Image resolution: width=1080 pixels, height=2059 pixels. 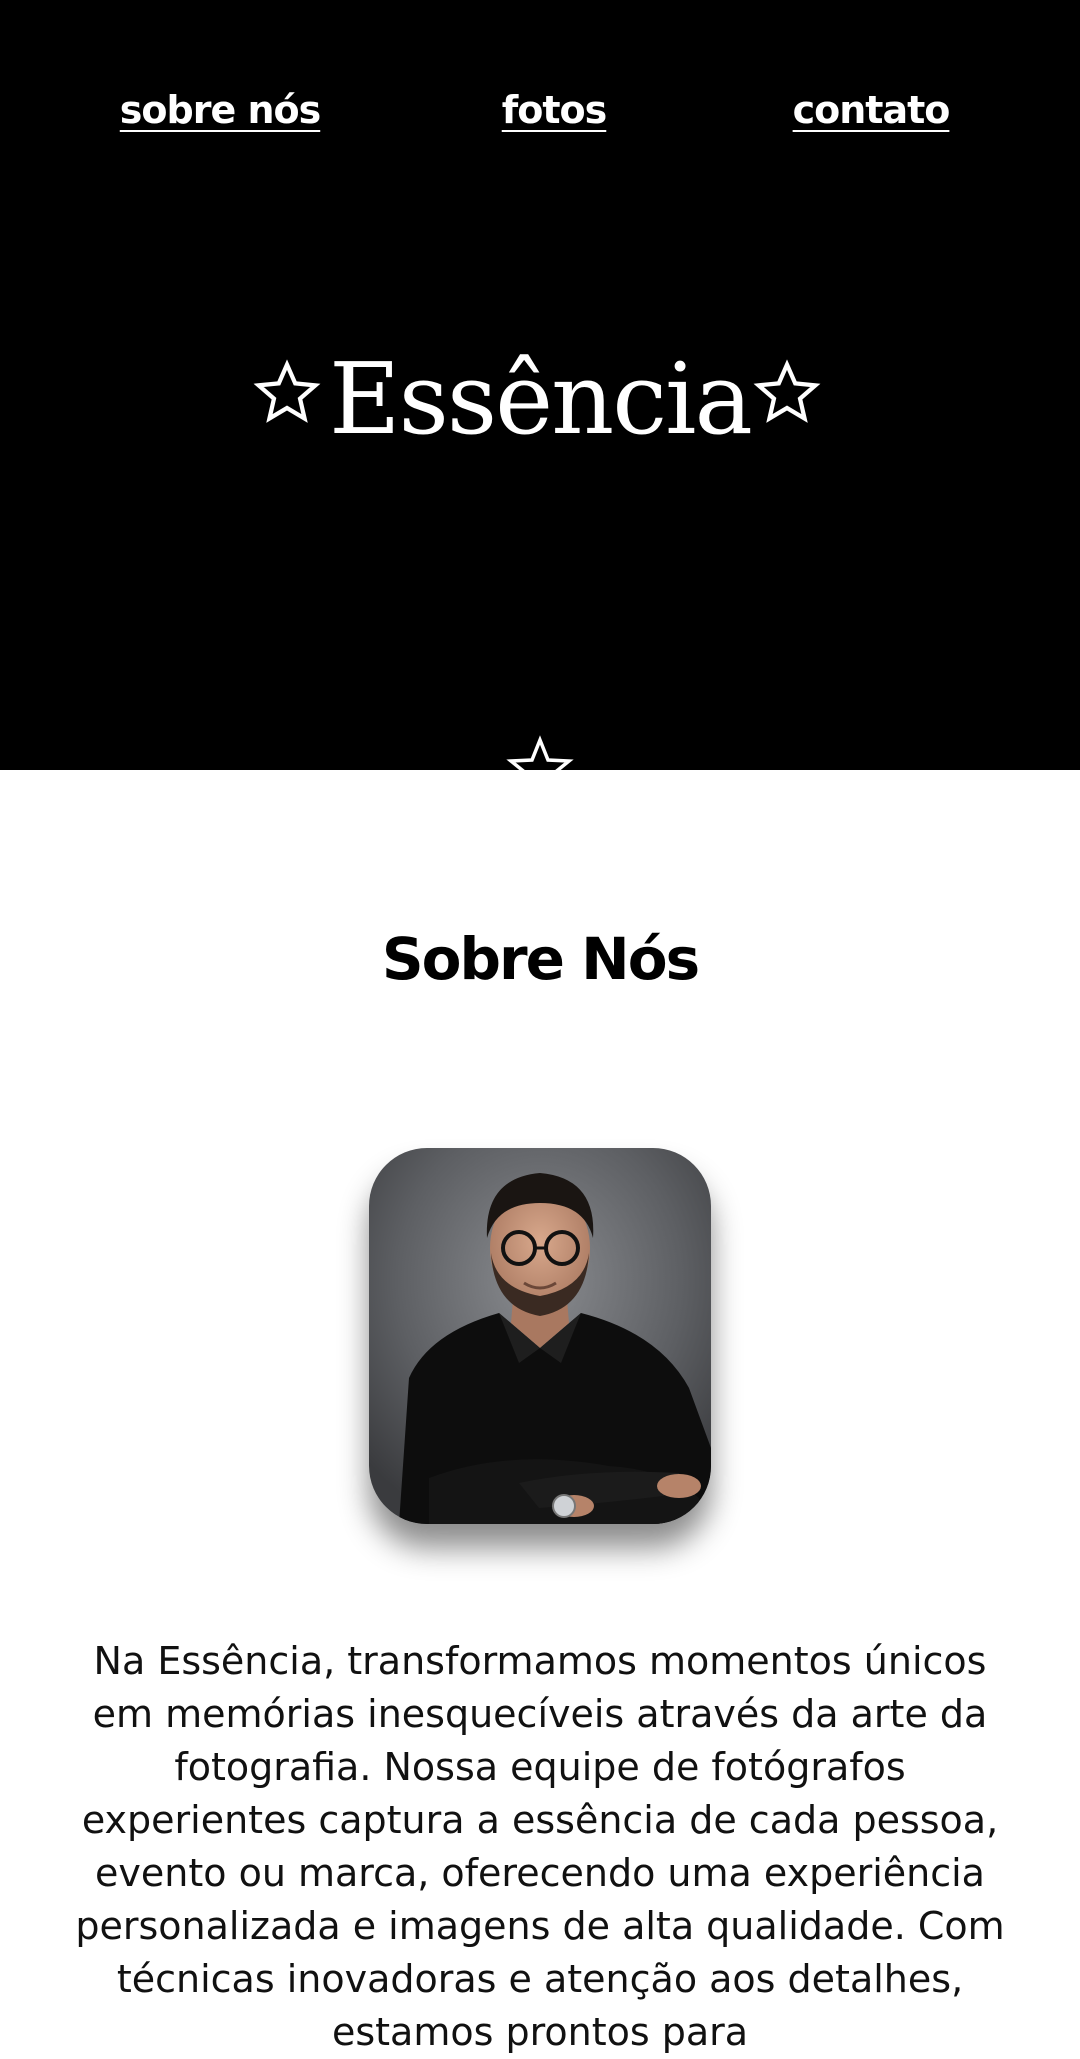 I want to click on team-portrait-photo, so click(x=540, y=1336).